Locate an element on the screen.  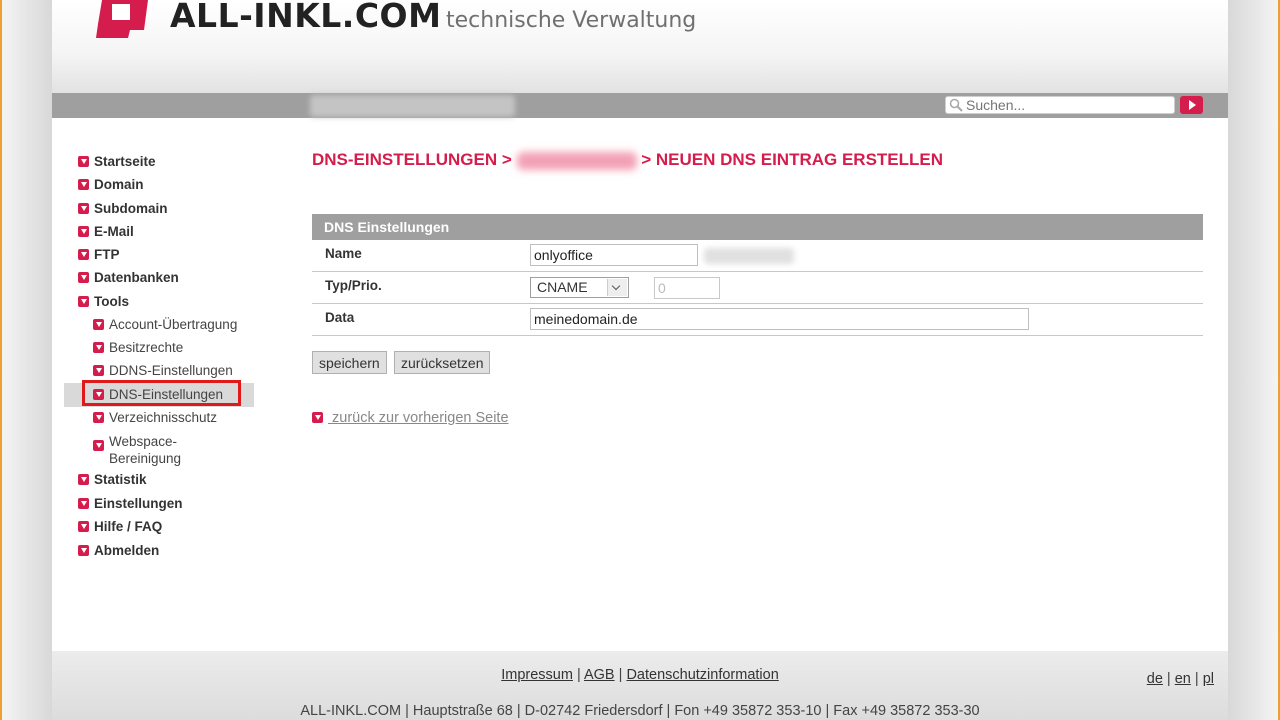
page-shadow-right is located at coordinates (1253, 360).